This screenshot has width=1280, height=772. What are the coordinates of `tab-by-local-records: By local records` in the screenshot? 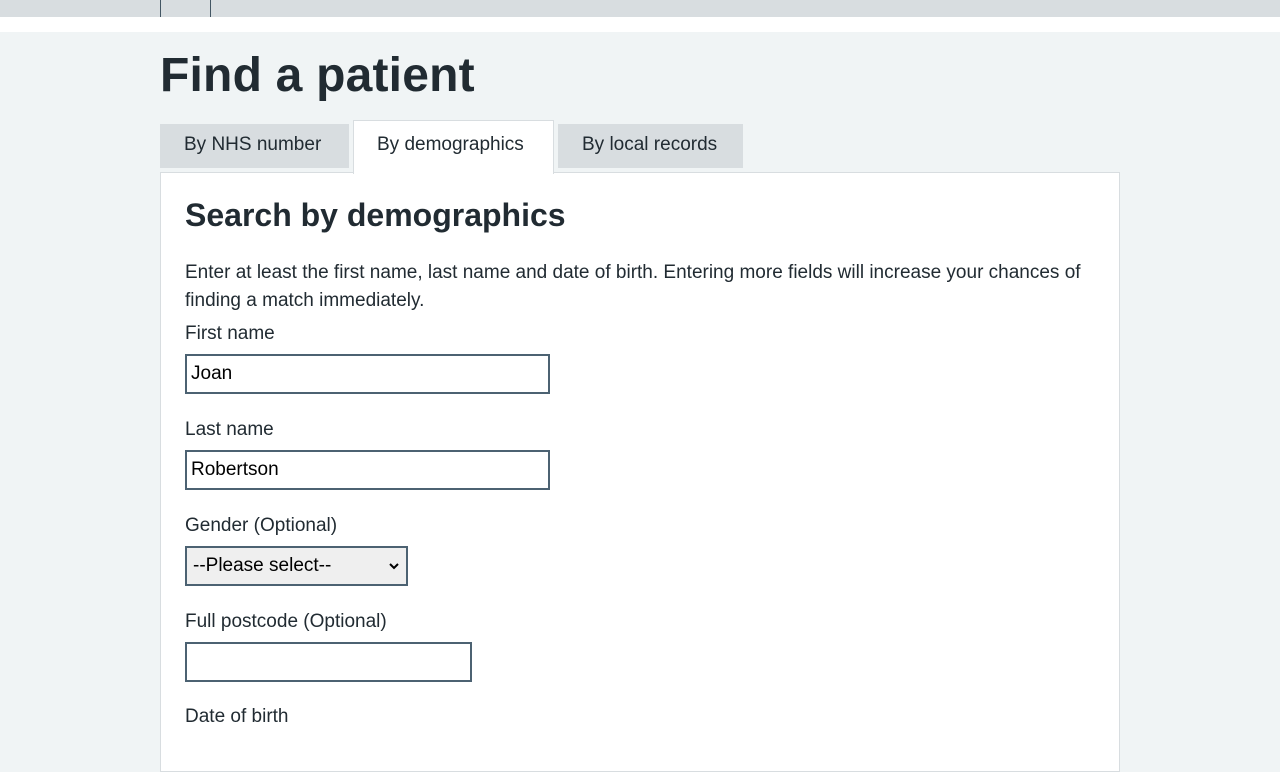 It's located at (650, 146).